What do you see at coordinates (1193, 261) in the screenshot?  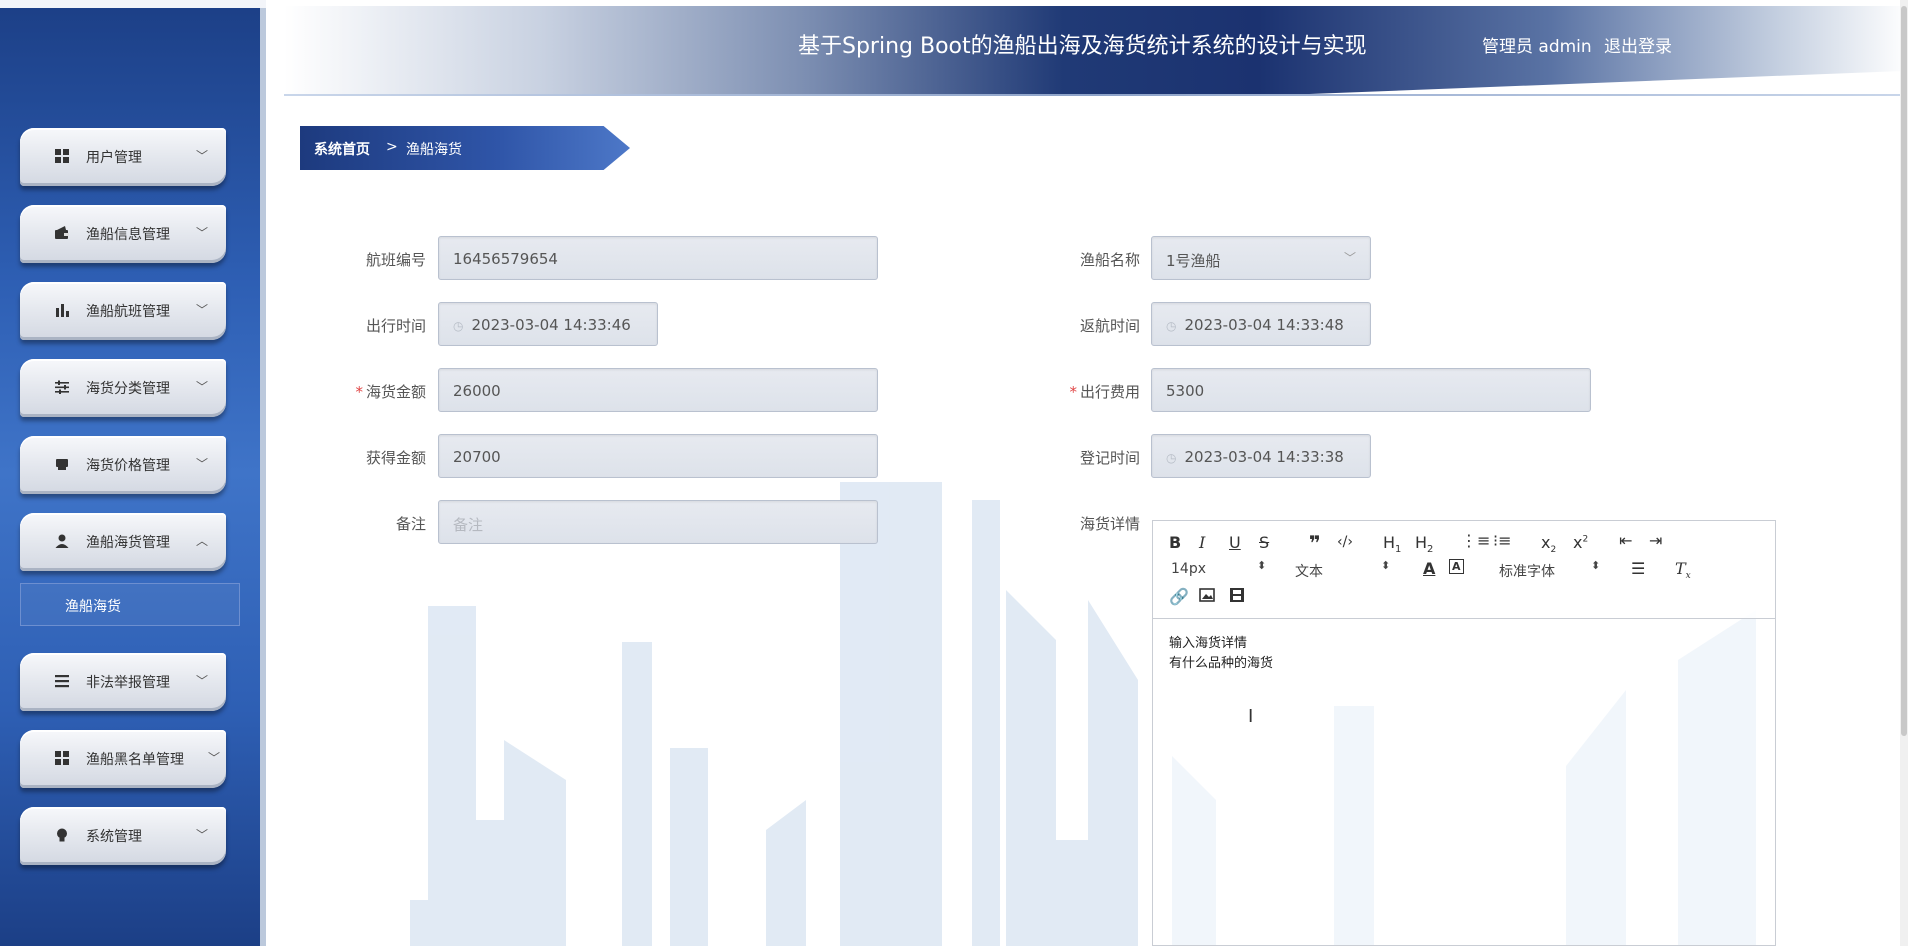 I see `ship-name-value: 1号渔船` at bounding box center [1193, 261].